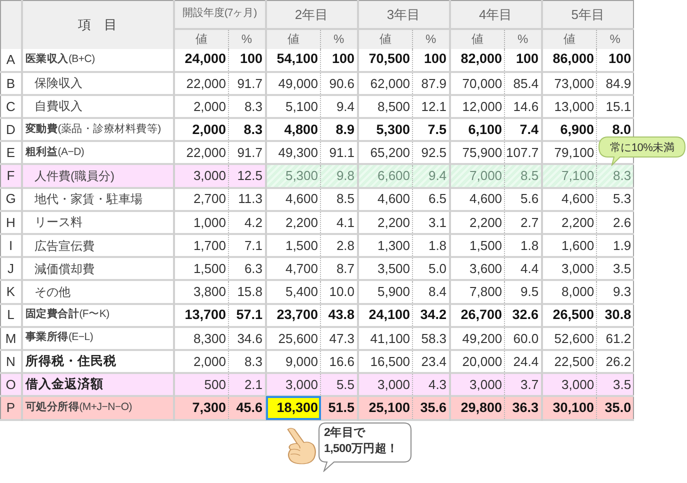 The height and width of the screenshot is (483, 687). What do you see at coordinates (569, 338) in the screenshot?
I see `table-cell: 52,600` at bounding box center [569, 338].